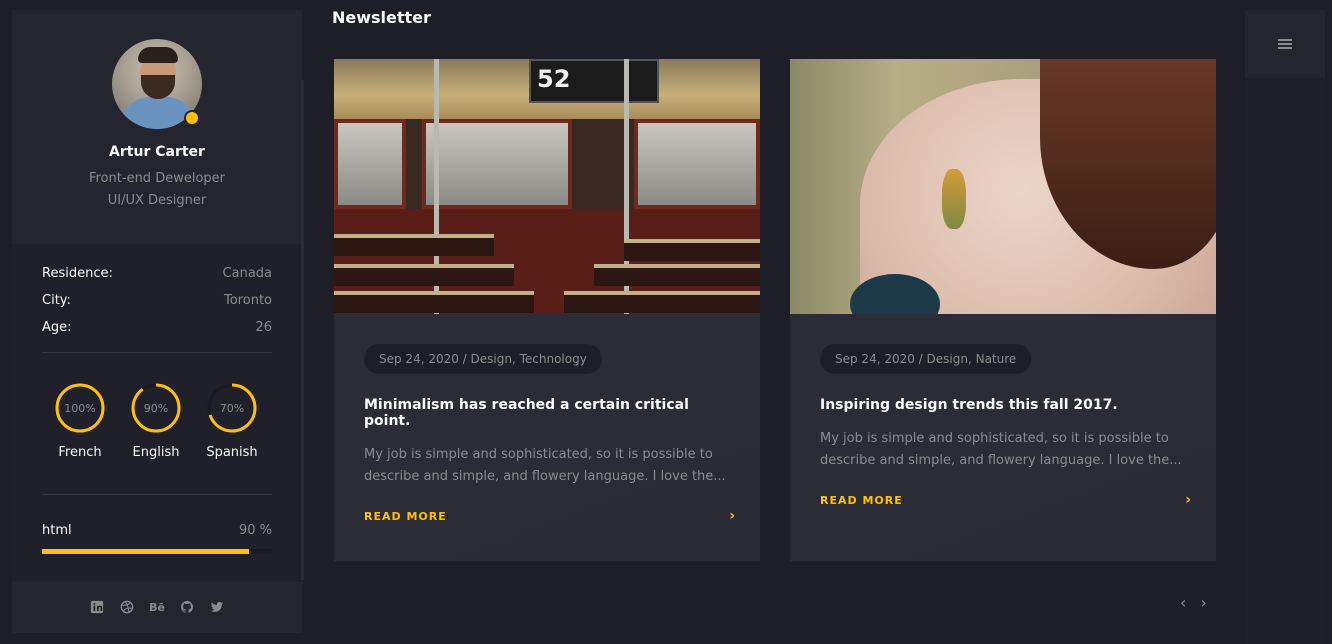 This screenshot has height=644, width=1332. What do you see at coordinates (80, 452) in the screenshot?
I see `language-label: French` at bounding box center [80, 452].